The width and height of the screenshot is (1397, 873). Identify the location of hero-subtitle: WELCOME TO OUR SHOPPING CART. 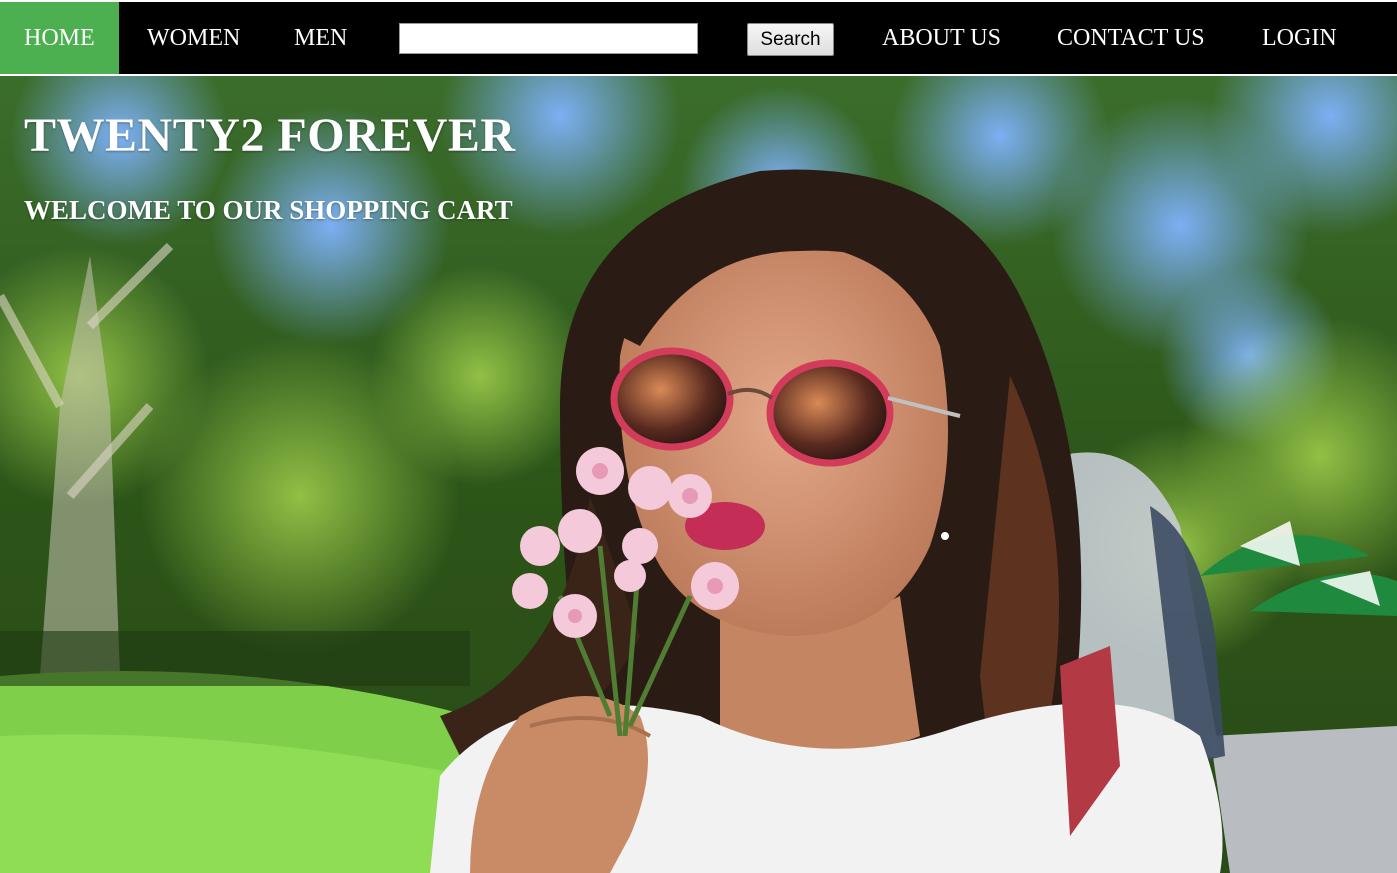
(268, 210).